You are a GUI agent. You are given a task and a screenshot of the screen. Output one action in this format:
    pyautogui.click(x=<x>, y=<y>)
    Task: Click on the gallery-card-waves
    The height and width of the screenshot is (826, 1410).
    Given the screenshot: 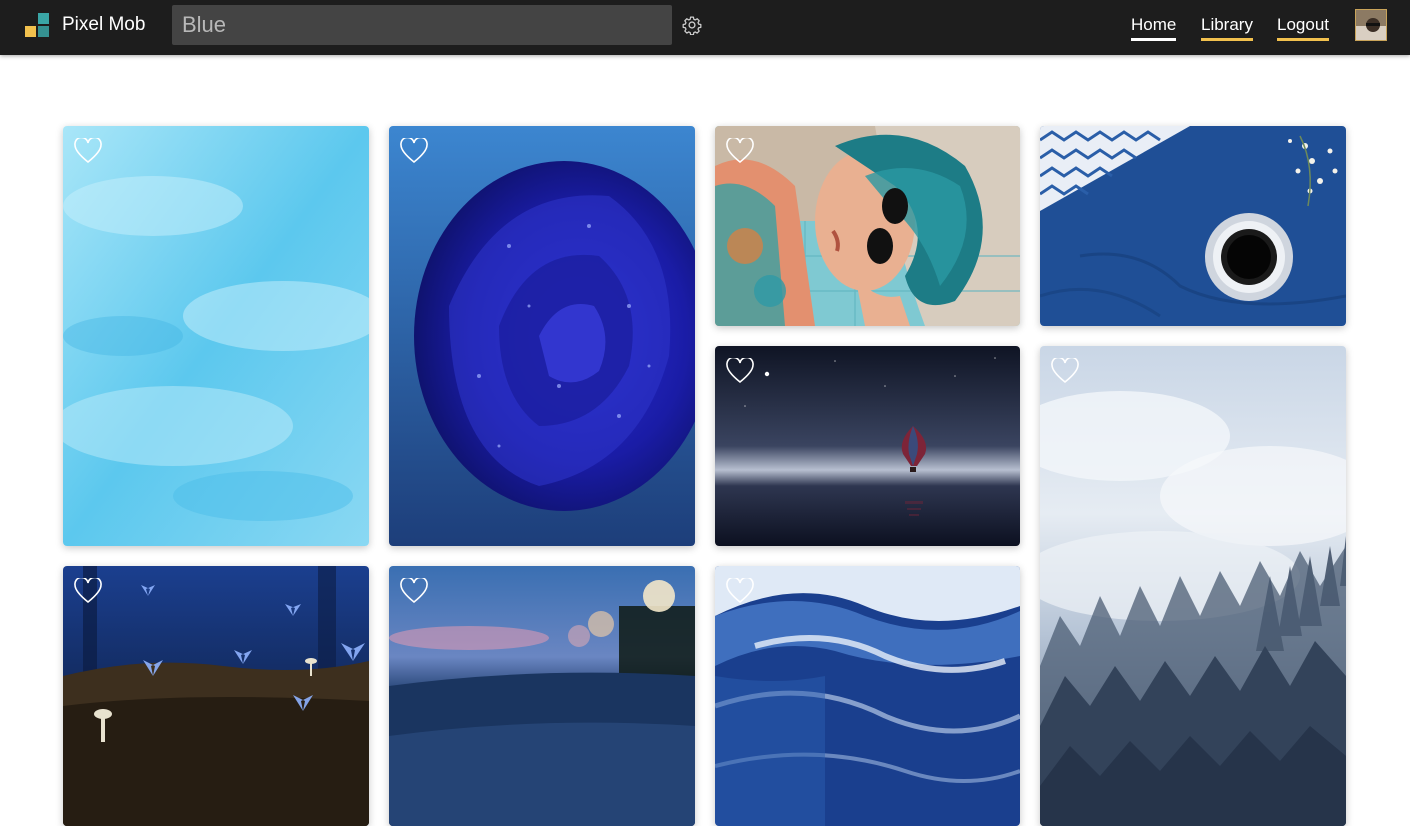 What is the action you would take?
    pyautogui.click(x=867, y=696)
    